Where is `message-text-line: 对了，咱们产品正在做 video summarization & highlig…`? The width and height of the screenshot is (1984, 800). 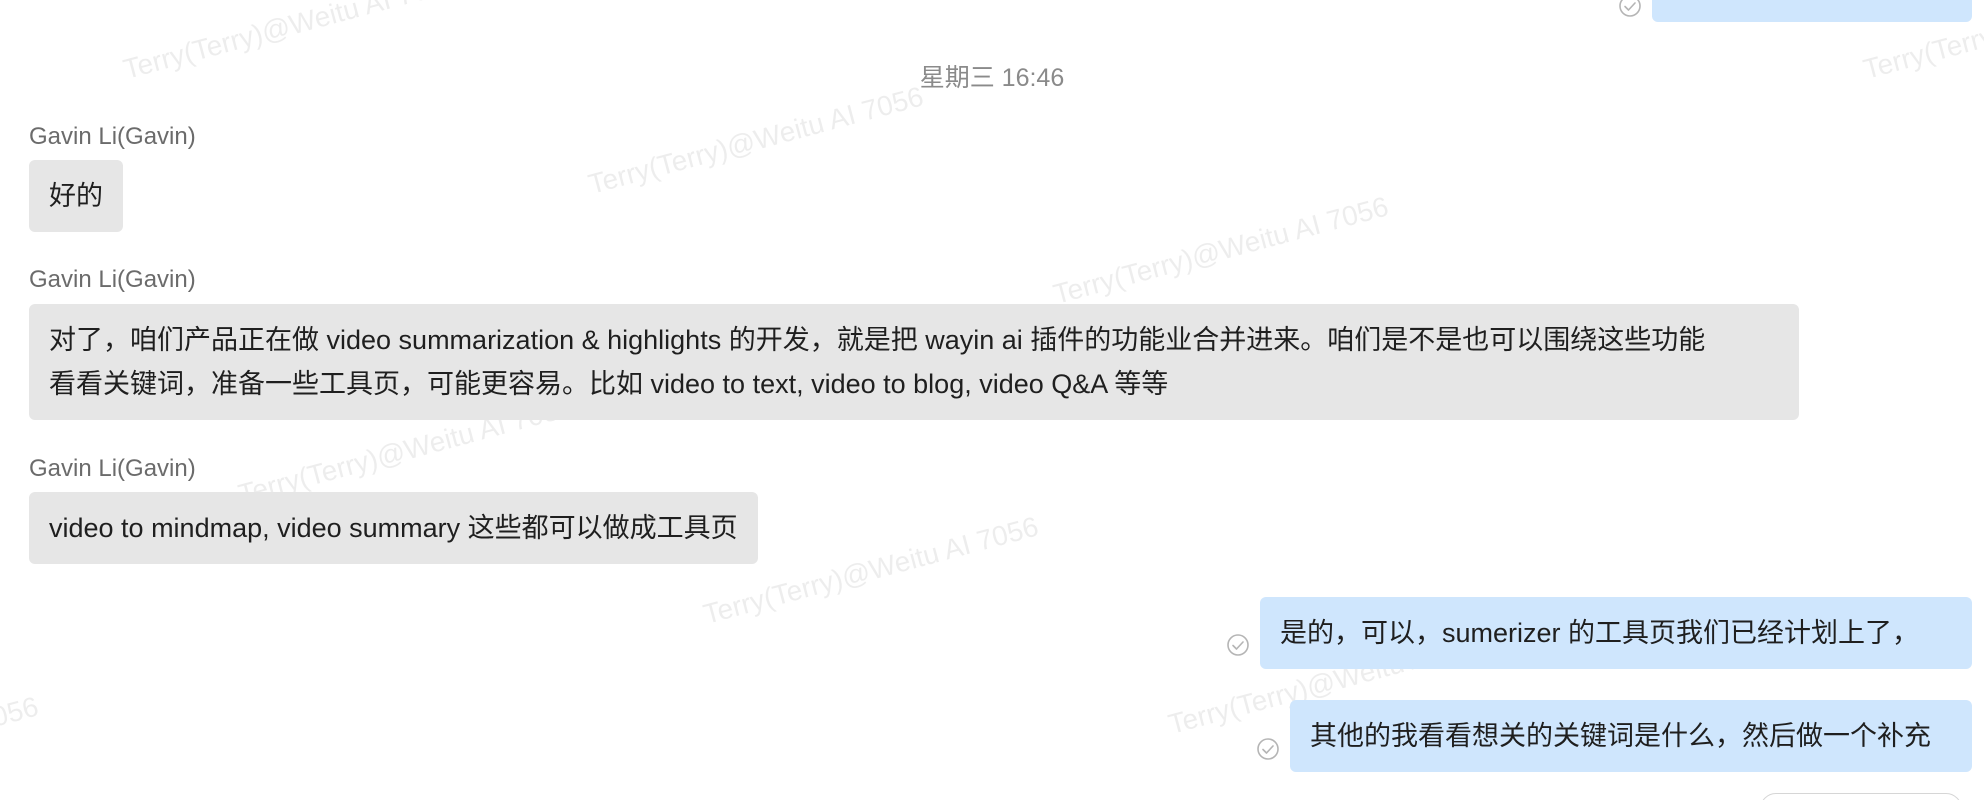
message-text-line: 对了，咱们产品正在做 video summarization & highlig… is located at coordinates (877, 340).